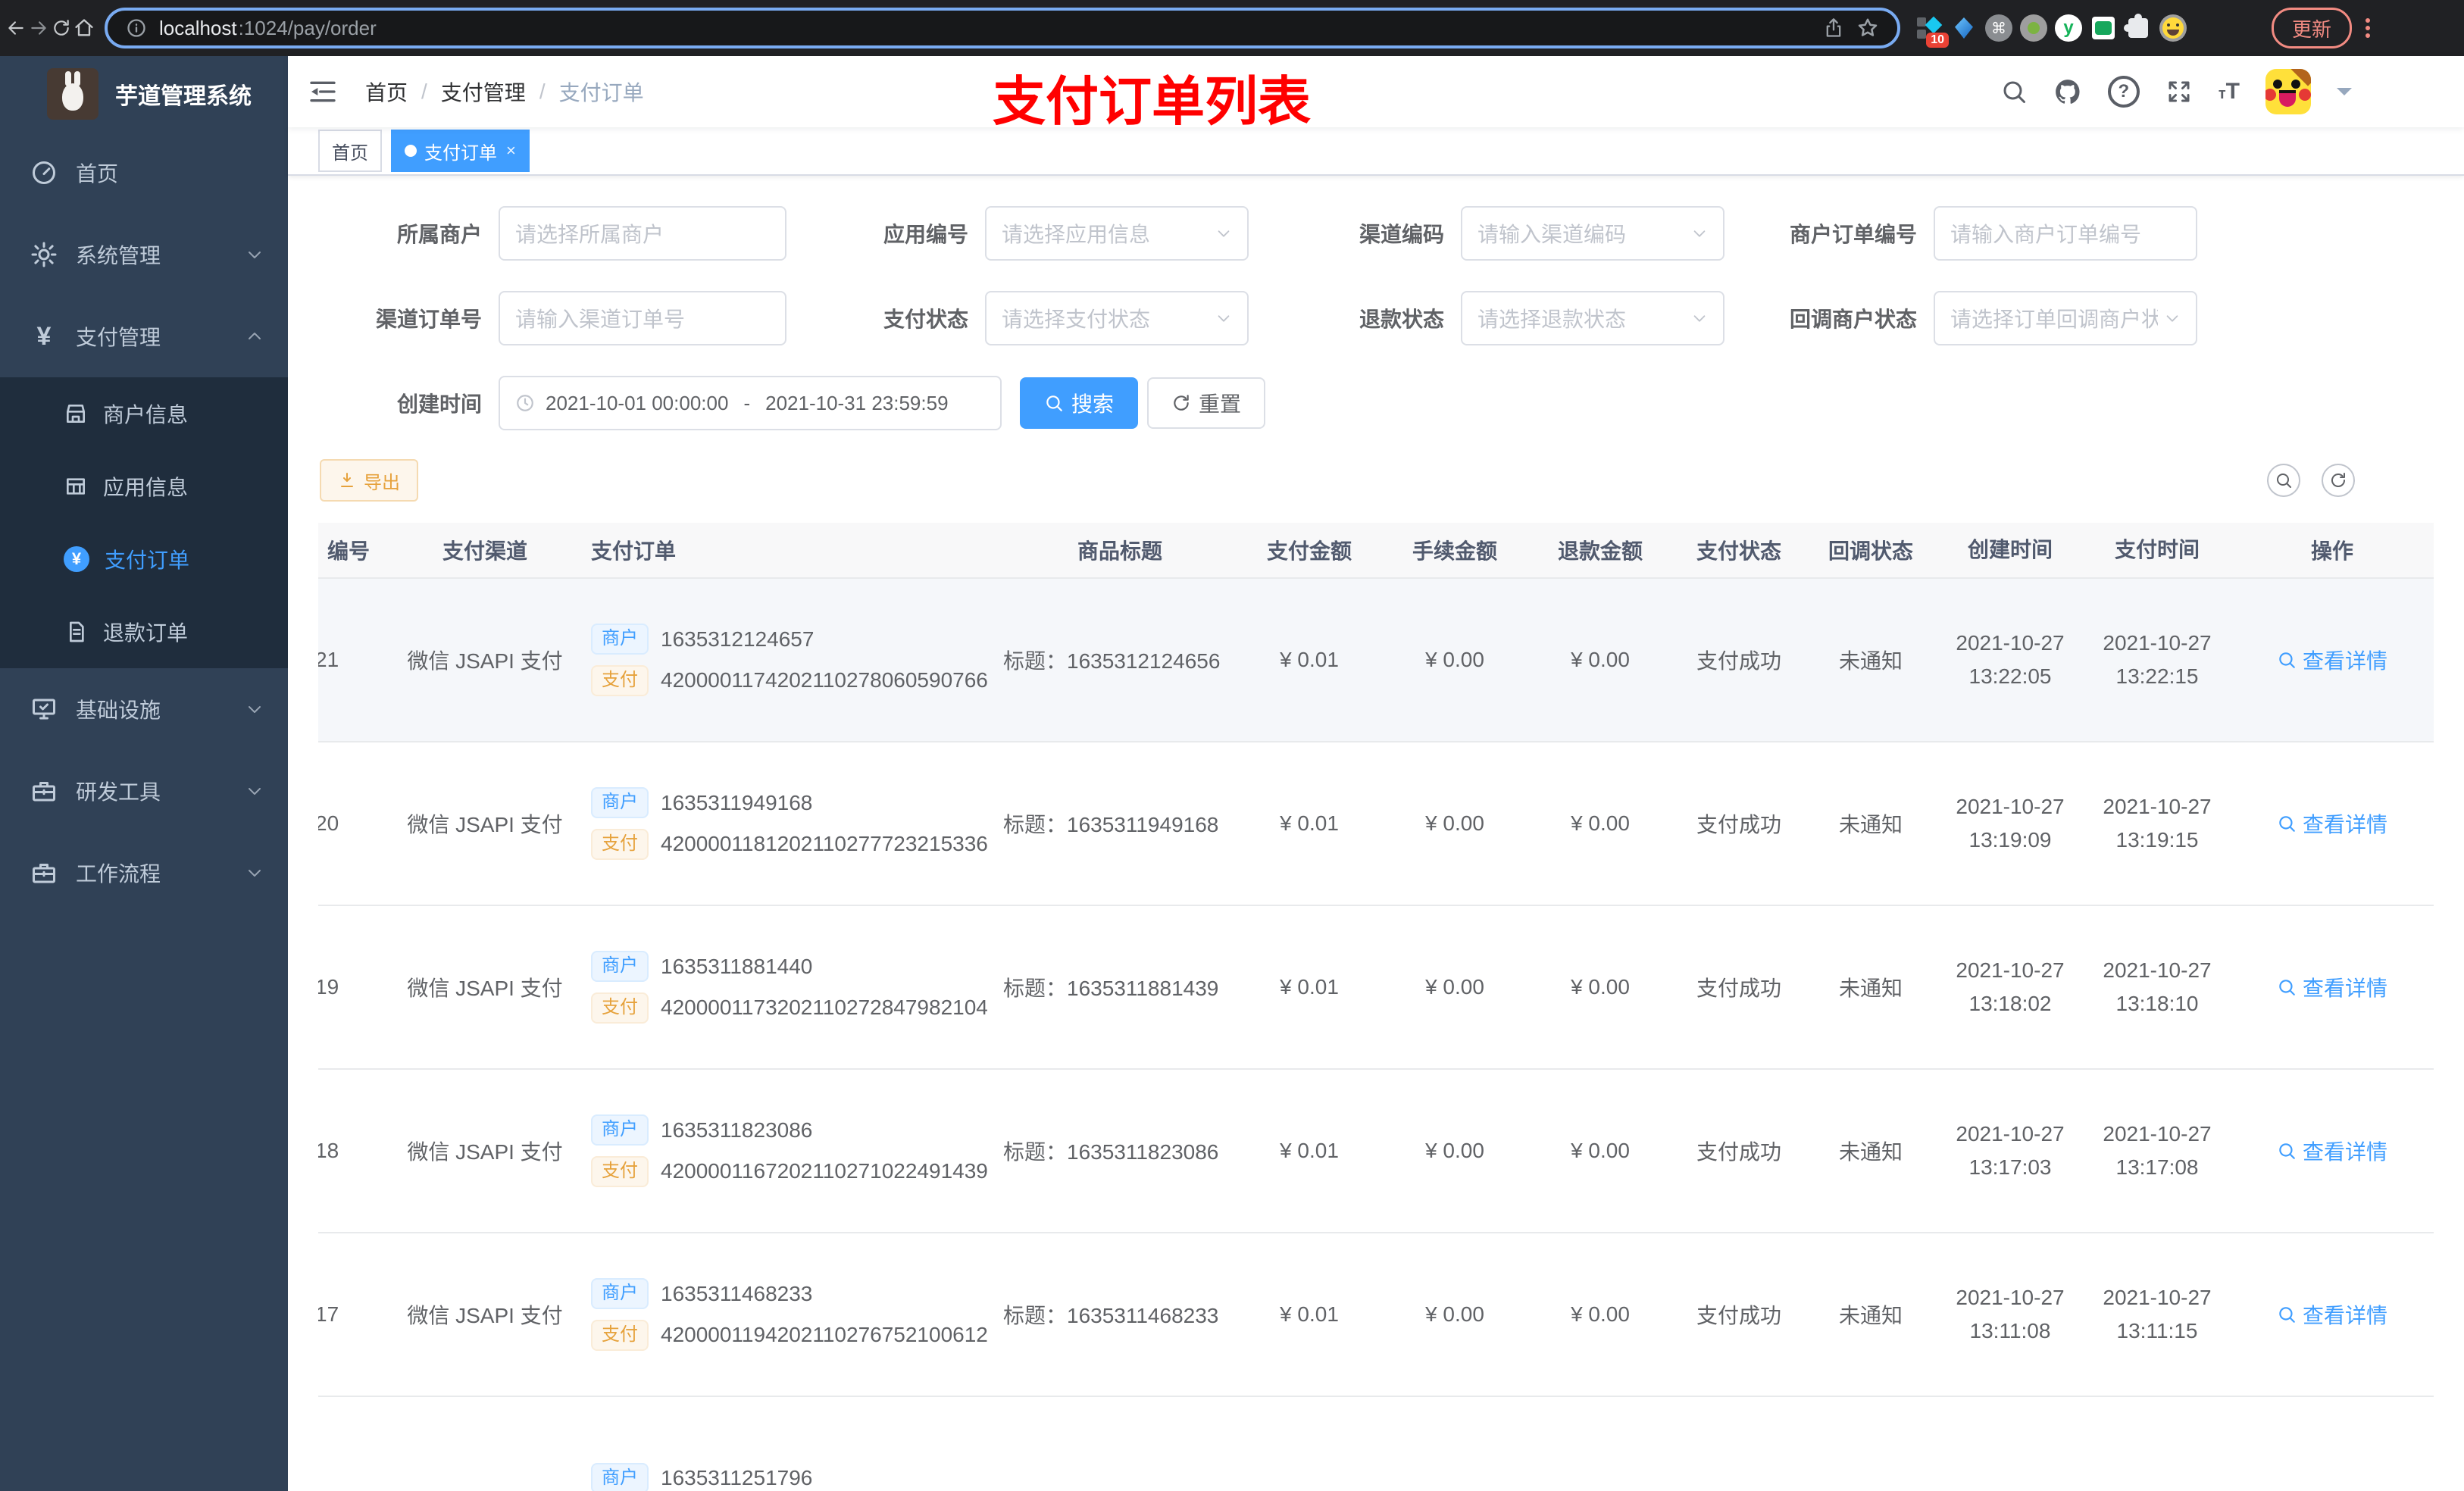 The image size is (2464, 1491). I want to click on url-host: localhost, so click(198, 27).